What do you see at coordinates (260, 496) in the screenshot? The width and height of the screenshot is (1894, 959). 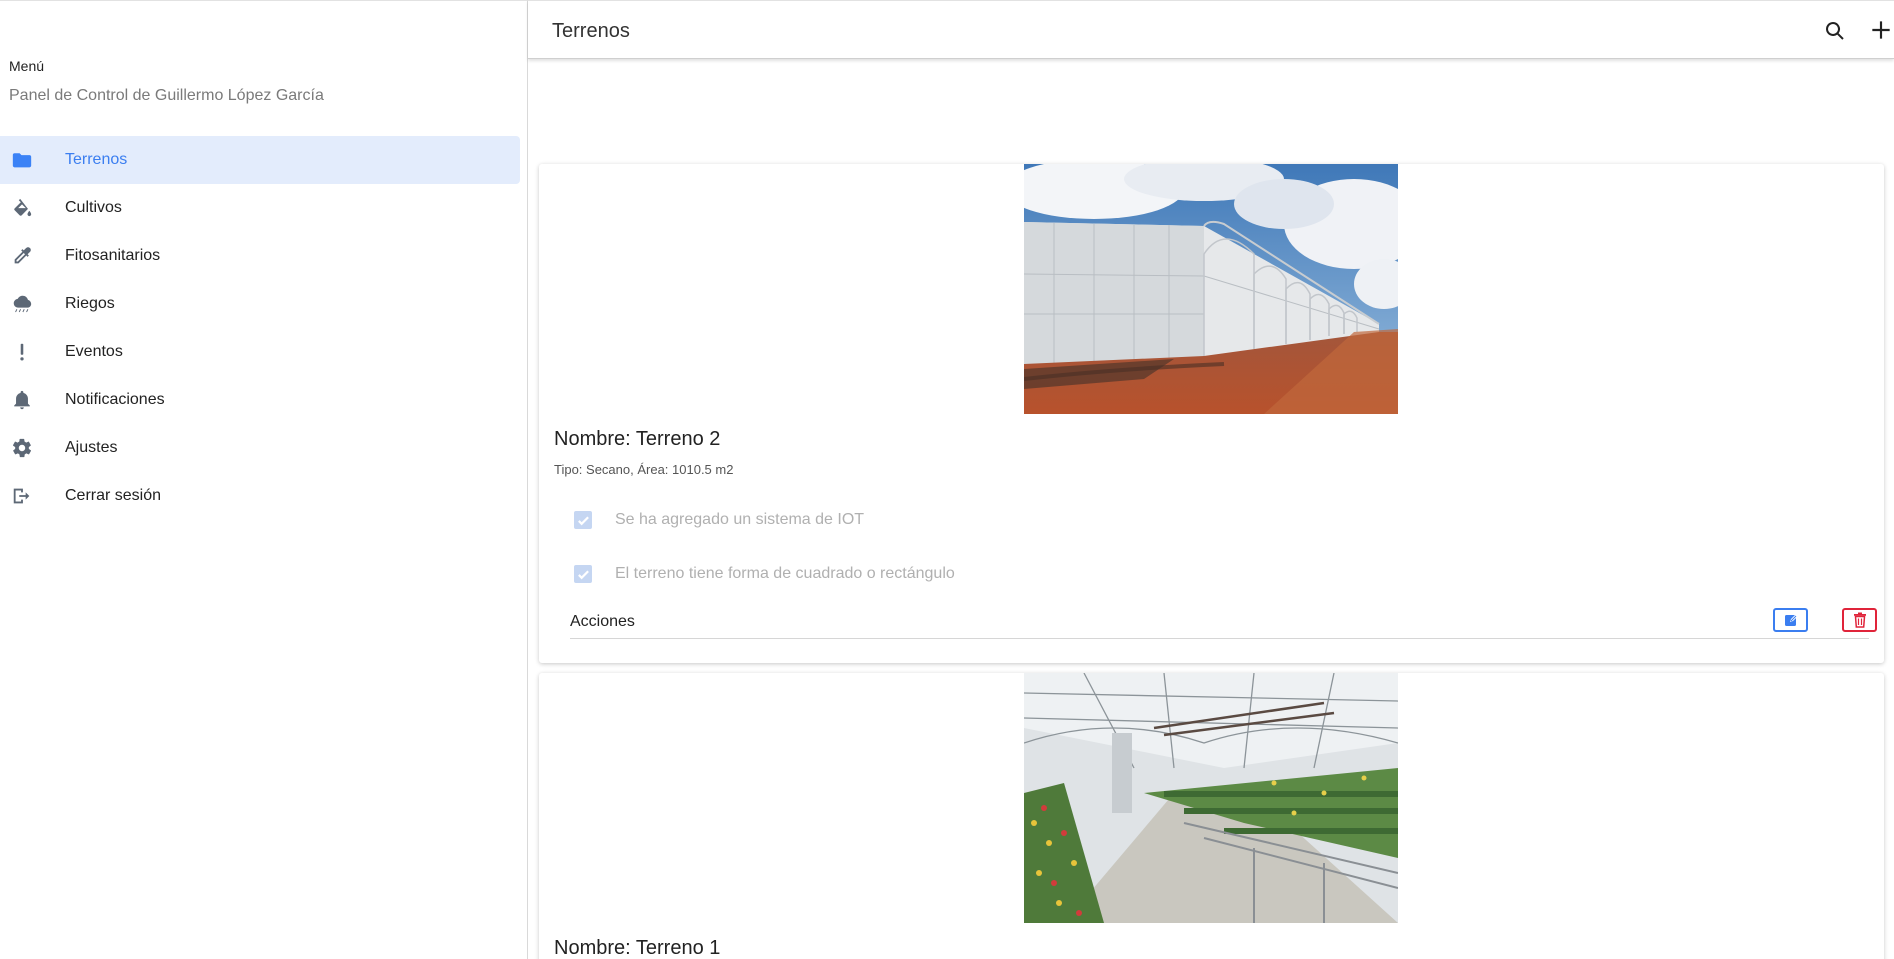 I see `sidebar-item-cerrar-sesion: Cerrar sesión` at bounding box center [260, 496].